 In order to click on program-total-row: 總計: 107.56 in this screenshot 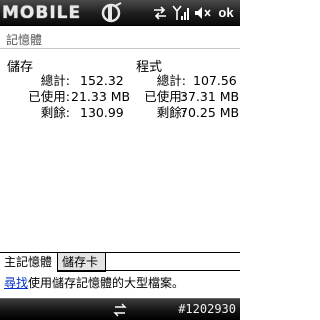, I will do `click(120, 81)`.